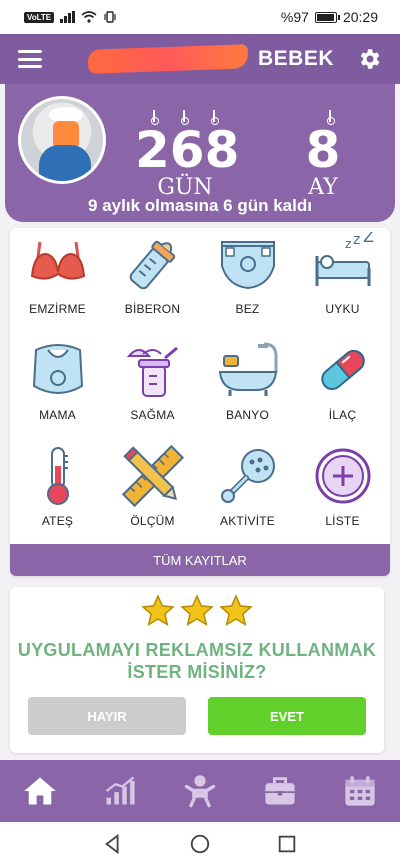 This screenshot has width=400, height=866. I want to click on category-emzirme: EMZİRME, so click(57, 281).